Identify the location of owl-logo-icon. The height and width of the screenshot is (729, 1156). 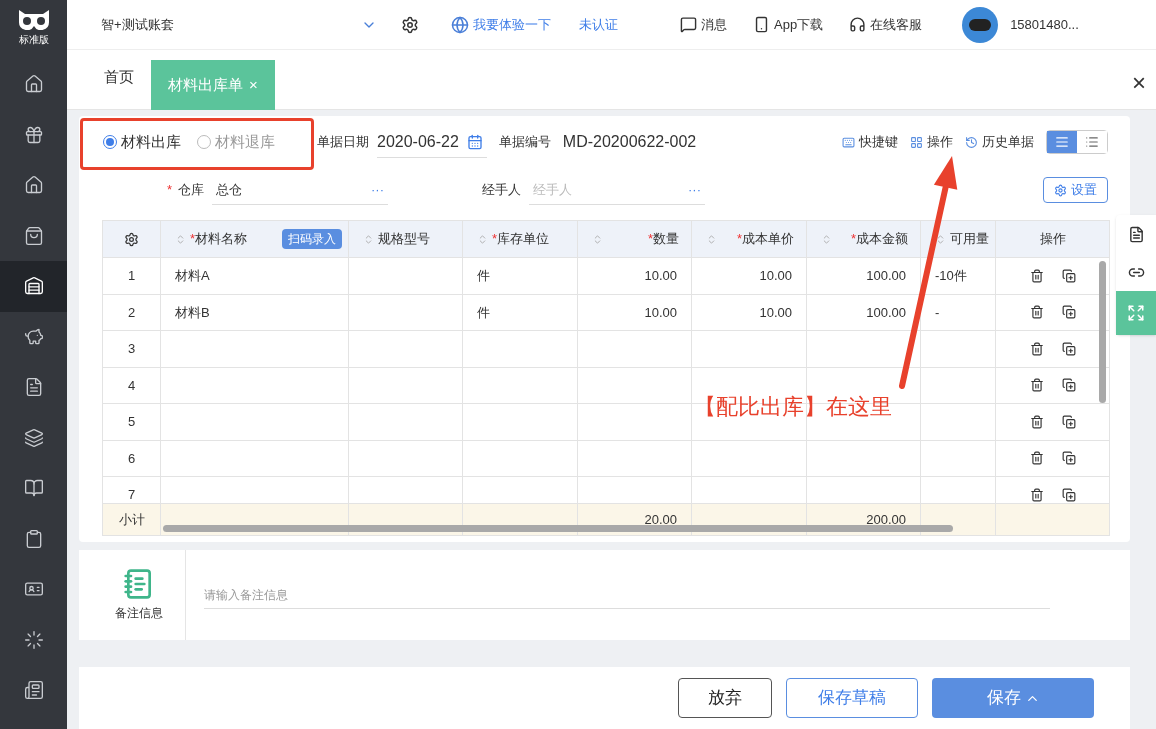
(33, 19).